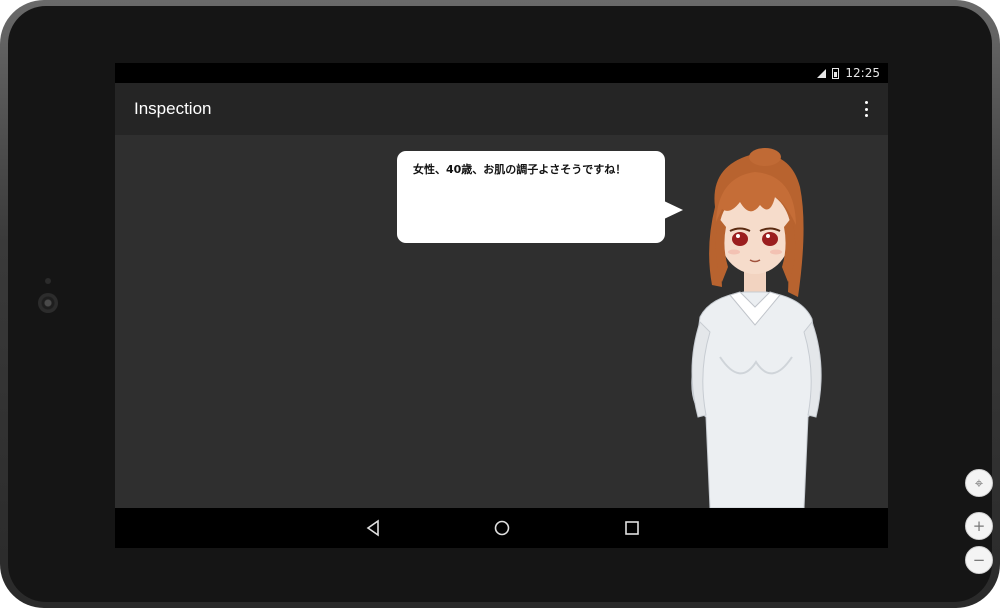 The width and height of the screenshot is (1000, 608). What do you see at coordinates (540, 197) in the screenshot?
I see `speech-bubble: 女性、40歳、お肌の調子よさそうですね！` at bounding box center [540, 197].